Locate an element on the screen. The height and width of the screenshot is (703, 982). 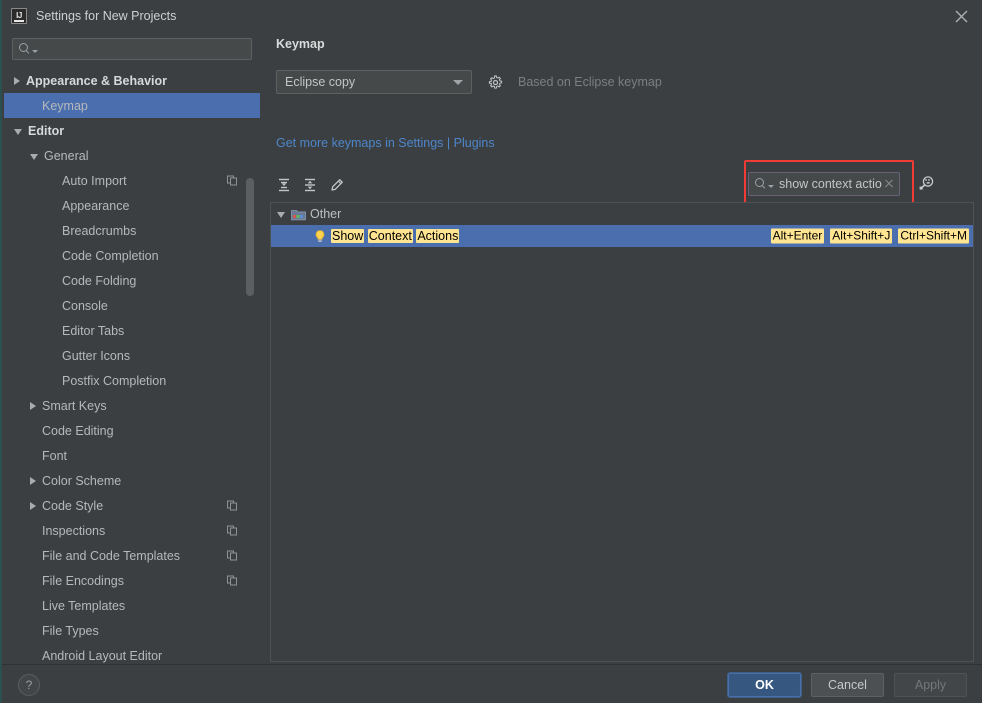
dialog-footer: ? OK Cancel Apply is located at coordinates (492, 683).